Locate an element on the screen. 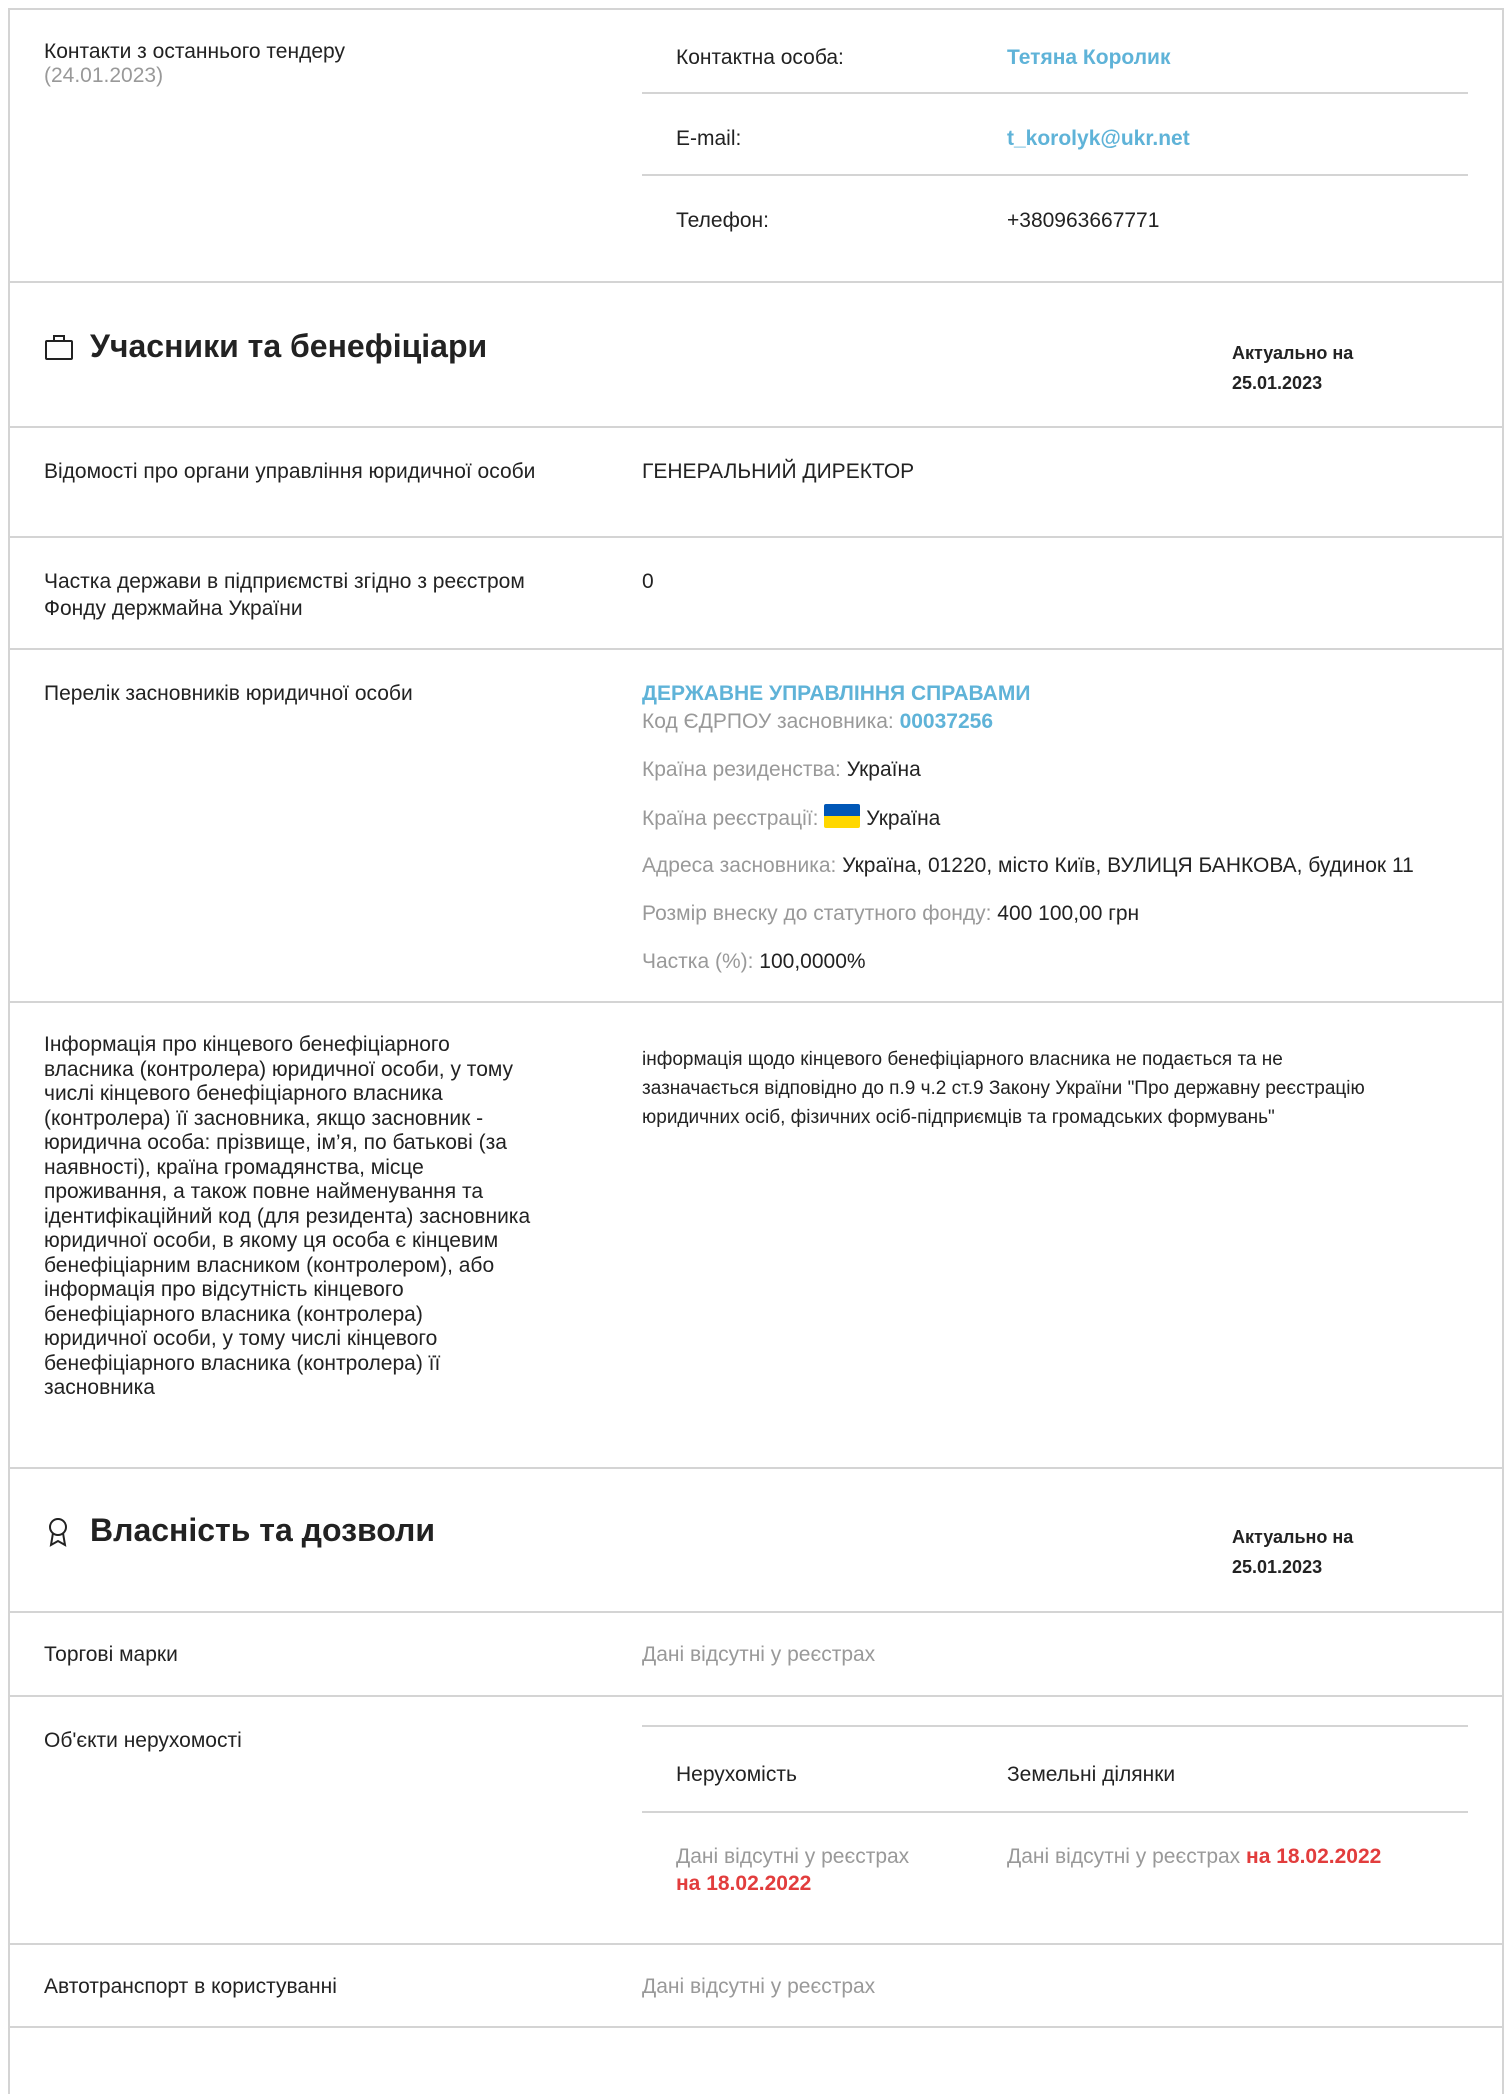  founder-registration: Країна реєстрації: Україна is located at coordinates (791, 818).